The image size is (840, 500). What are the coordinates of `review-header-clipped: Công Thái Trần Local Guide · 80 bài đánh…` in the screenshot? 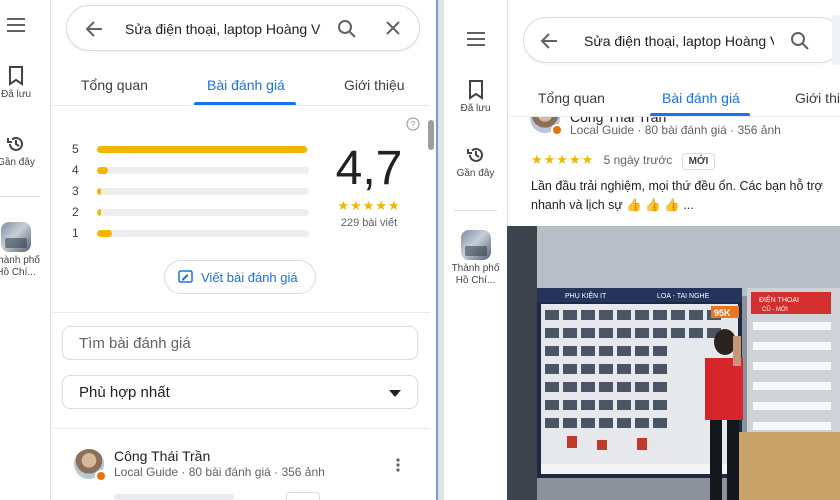 It's located at (675, 127).